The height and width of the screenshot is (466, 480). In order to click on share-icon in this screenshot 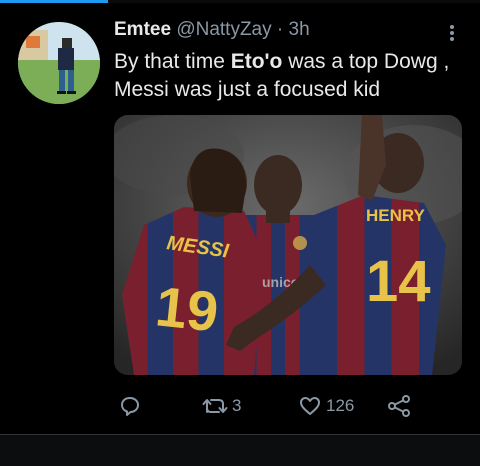, I will do `click(399, 406)`.